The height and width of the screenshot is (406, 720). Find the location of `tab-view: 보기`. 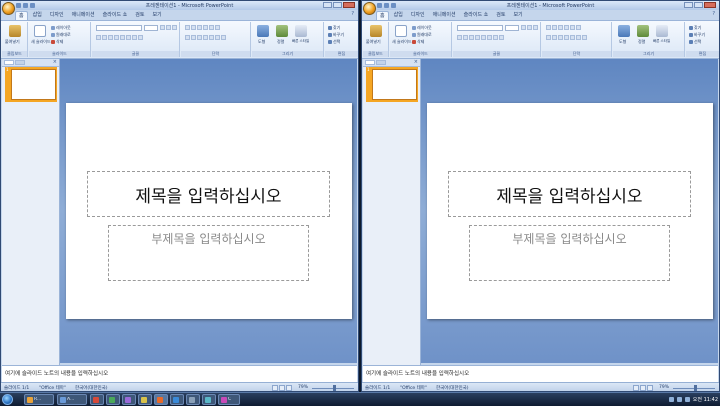

tab-view: 보기 is located at coordinates (156, 15).